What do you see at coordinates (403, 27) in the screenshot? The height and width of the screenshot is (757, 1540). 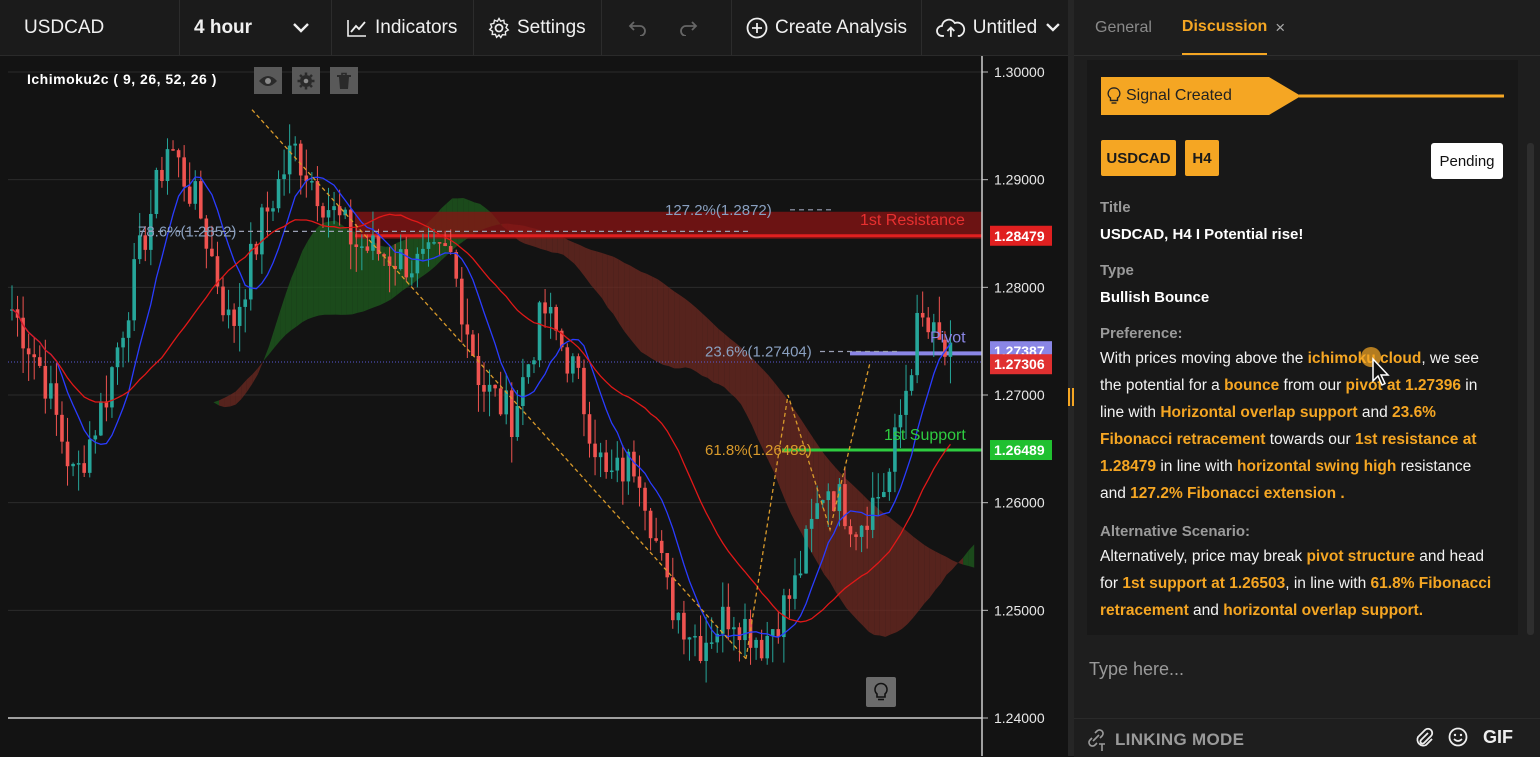 I see `indicators-button: Indicators` at bounding box center [403, 27].